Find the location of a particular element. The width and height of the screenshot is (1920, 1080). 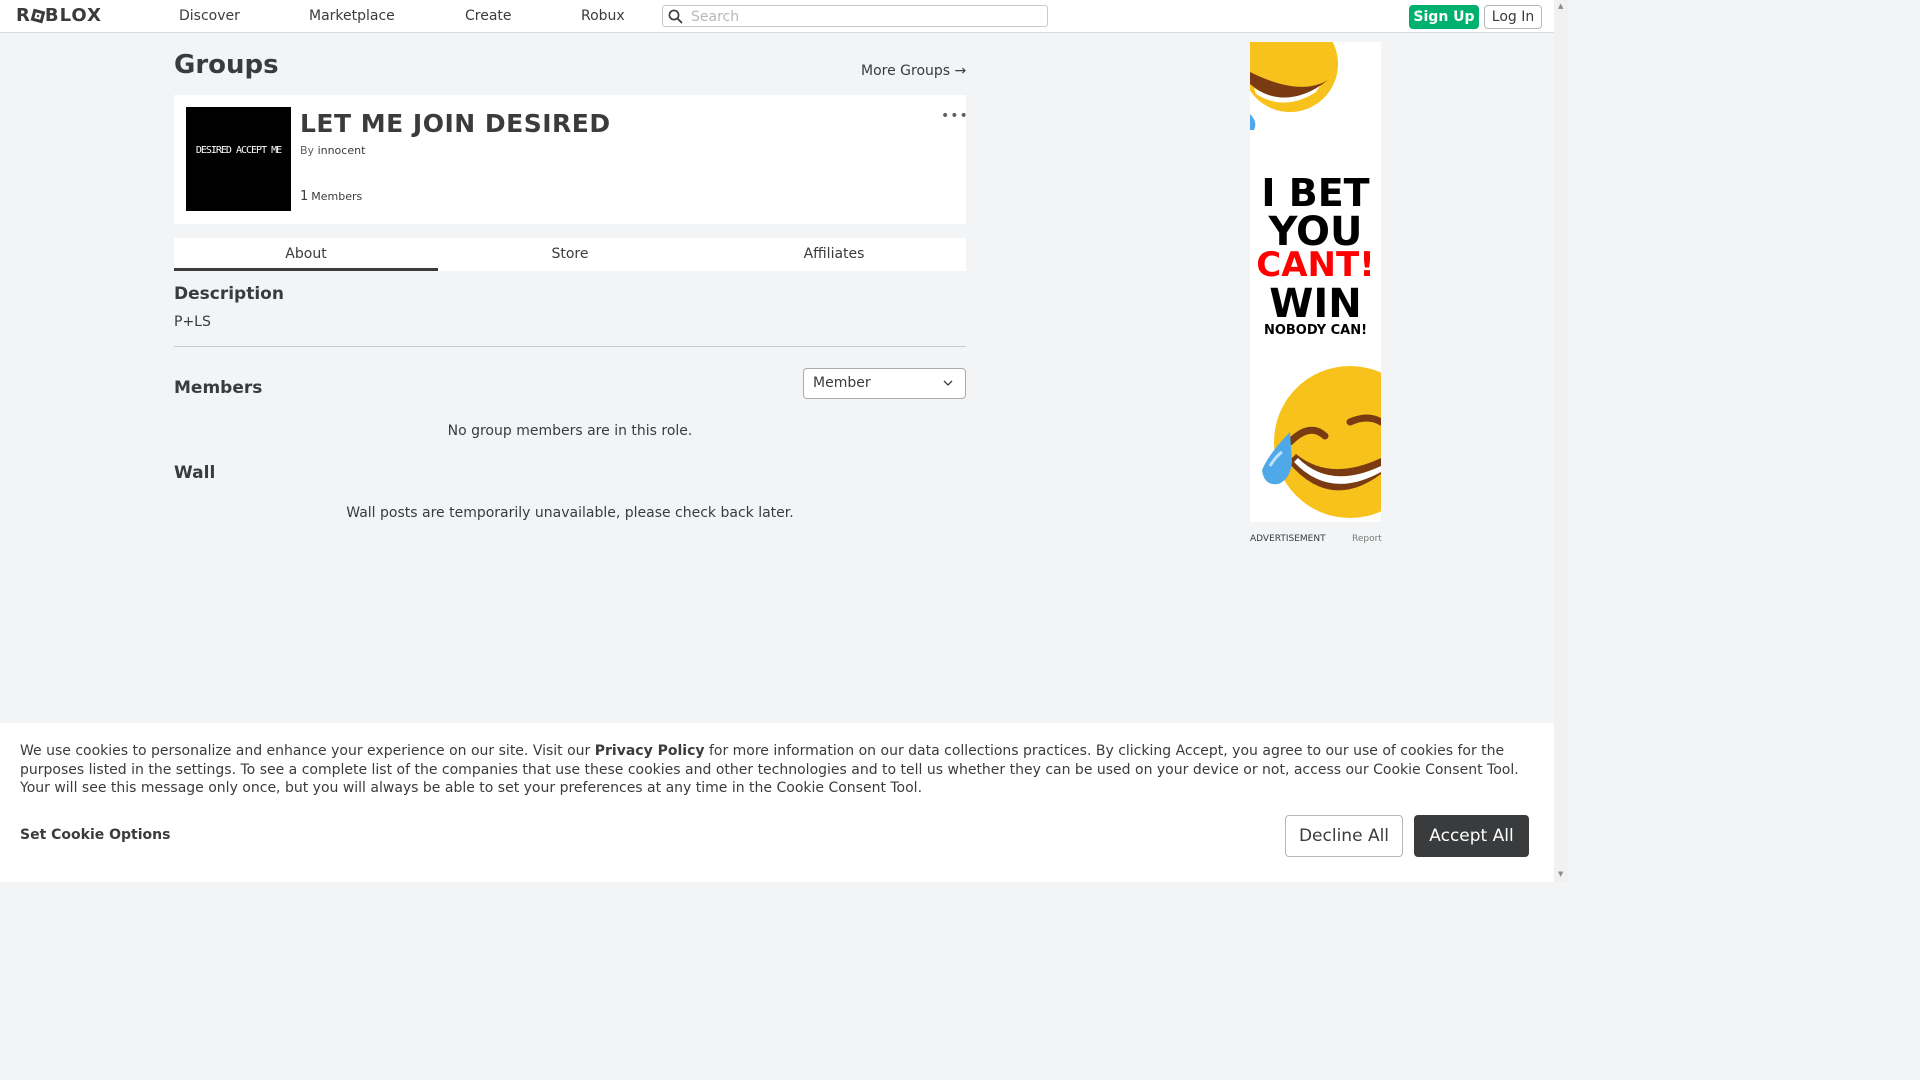

wall-title: Wall is located at coordinates (195, 473).